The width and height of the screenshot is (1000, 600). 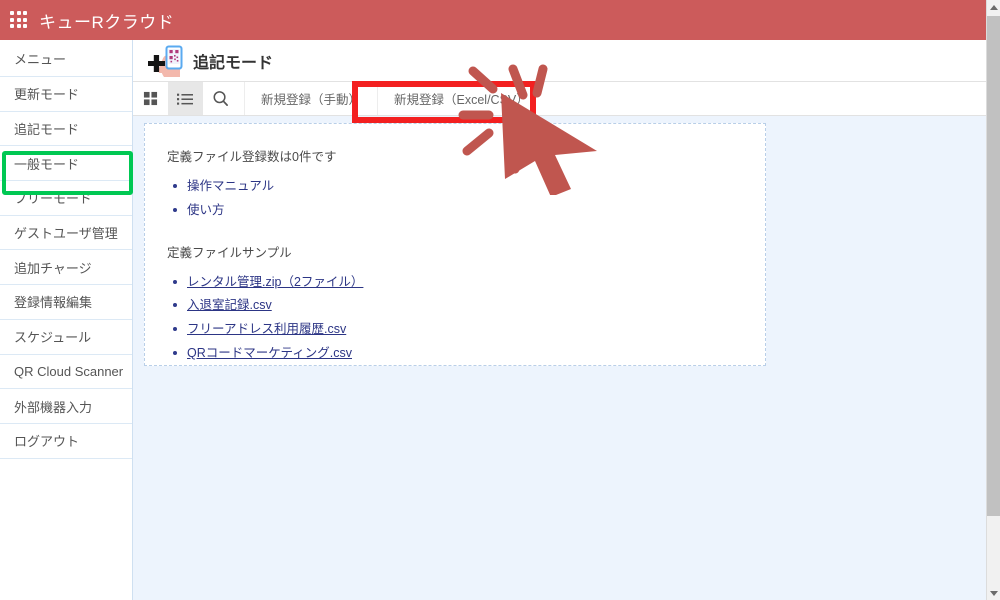 What do you see at coordinates (993, 593) in the screenshot?
I see `scroll-down-arrow-icon` at bounding box center [993, 593].